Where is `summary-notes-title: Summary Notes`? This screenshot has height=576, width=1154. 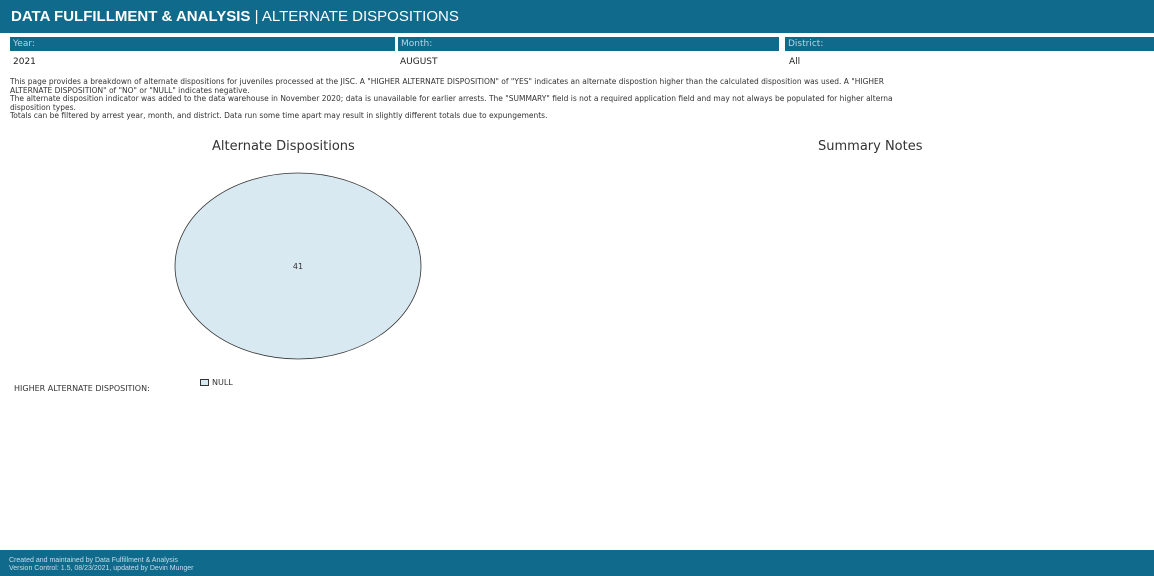 summary-notes-title: Summary Notes is located at coordinates (870, 146).